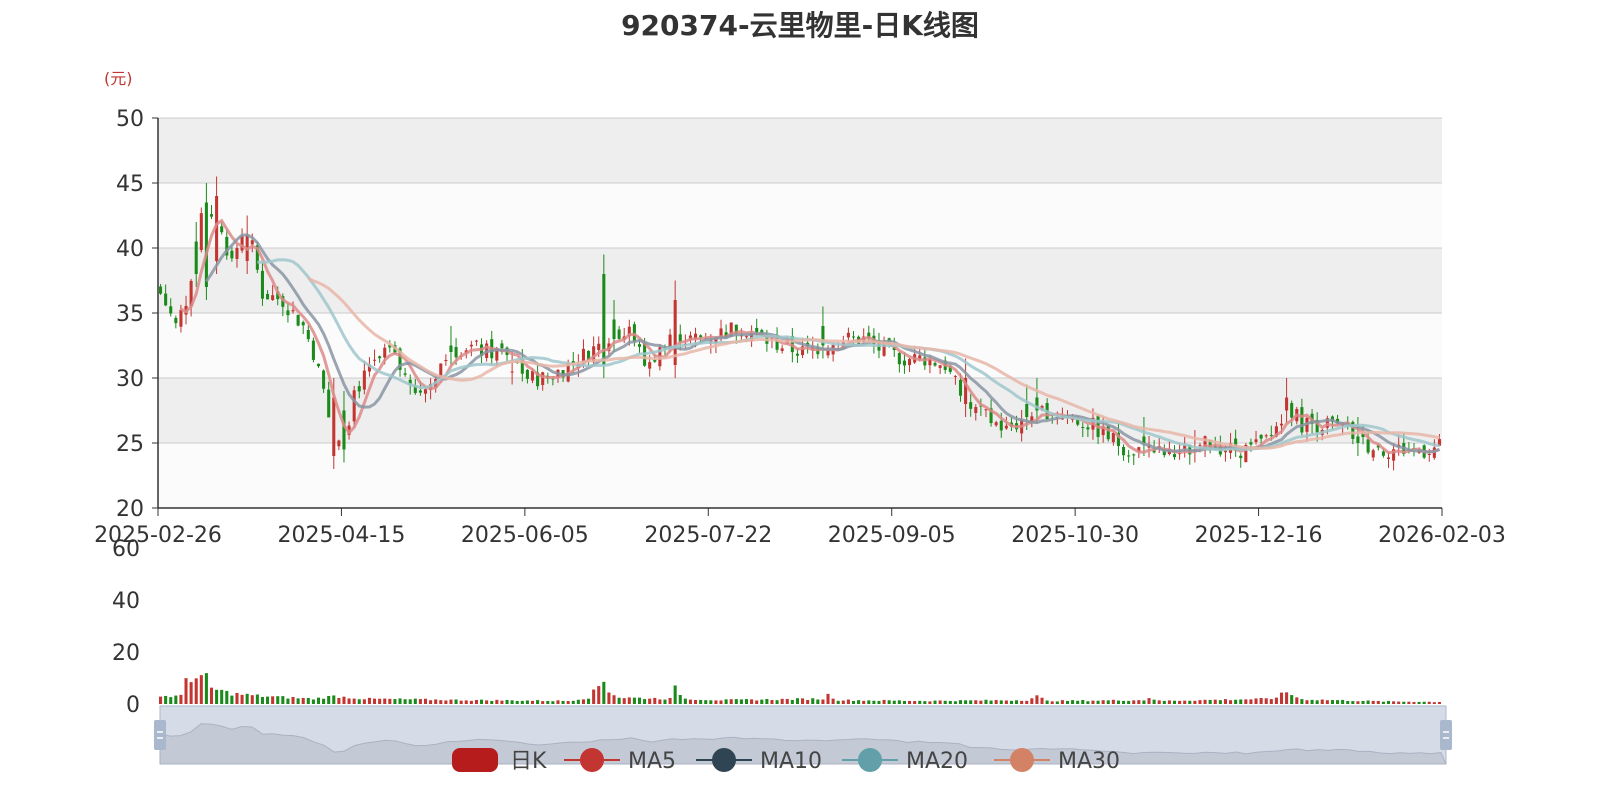 The width and height of the screenshot is (1600, 800). Describe the element at coordinates (126, 549) in the screenshot. I see `volume-tick-label: 60` at that location.